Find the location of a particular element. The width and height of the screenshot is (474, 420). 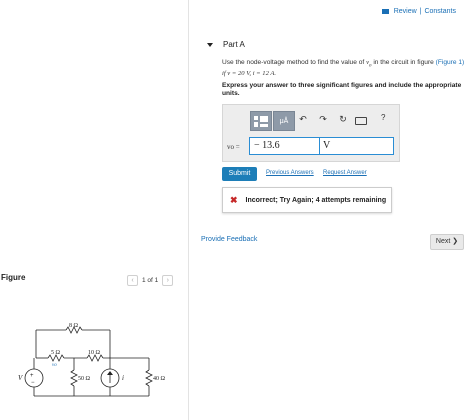

problem-text-2: in the circuit in figure is located at coordinates (403, 62).